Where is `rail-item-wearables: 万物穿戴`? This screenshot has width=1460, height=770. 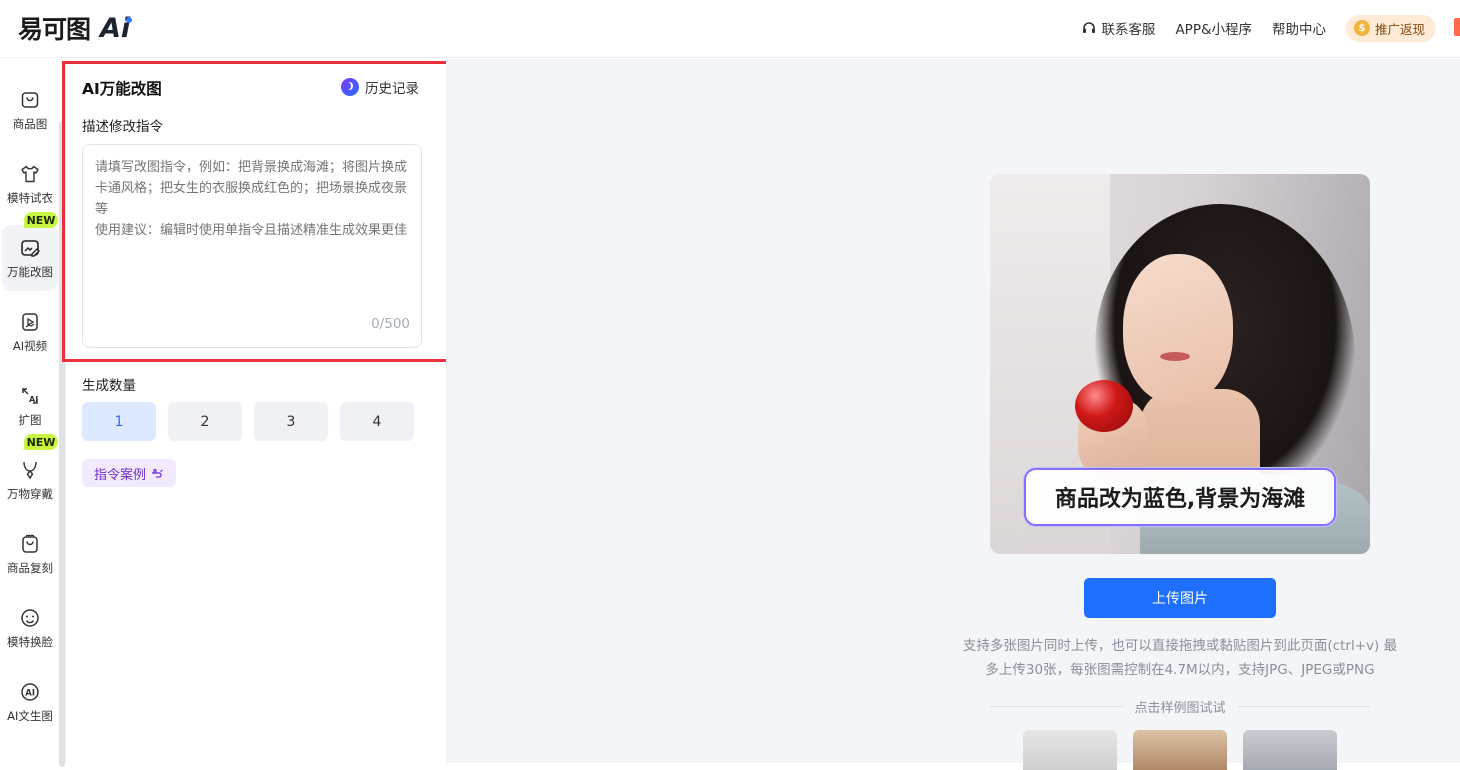 rail-item-wearables: 万物穿戴 is located at coordinates (30, 480).